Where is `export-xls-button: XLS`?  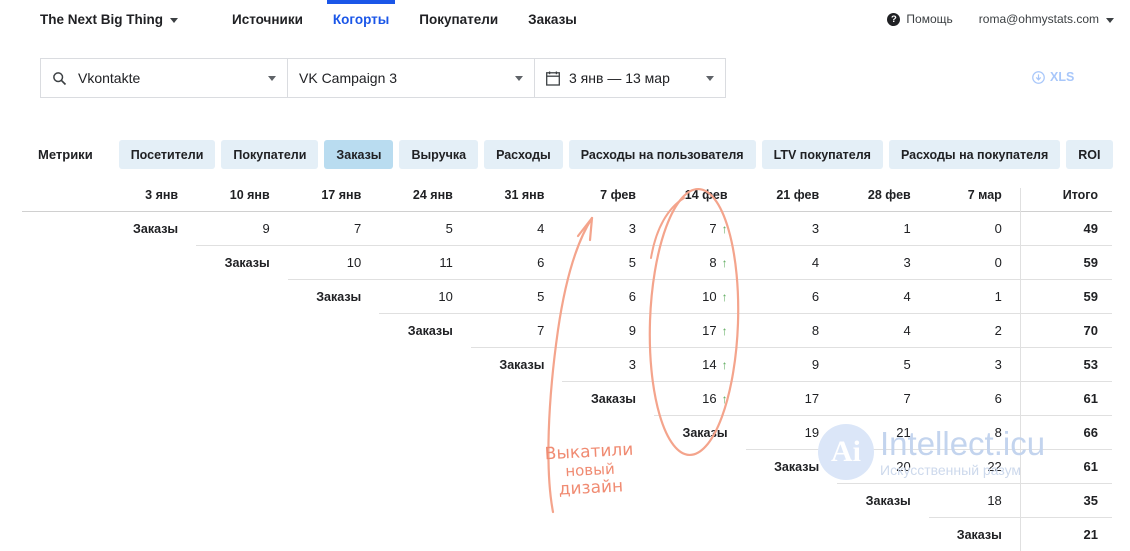 export-xls-button: XLS is located at coordinates (1053, 77).